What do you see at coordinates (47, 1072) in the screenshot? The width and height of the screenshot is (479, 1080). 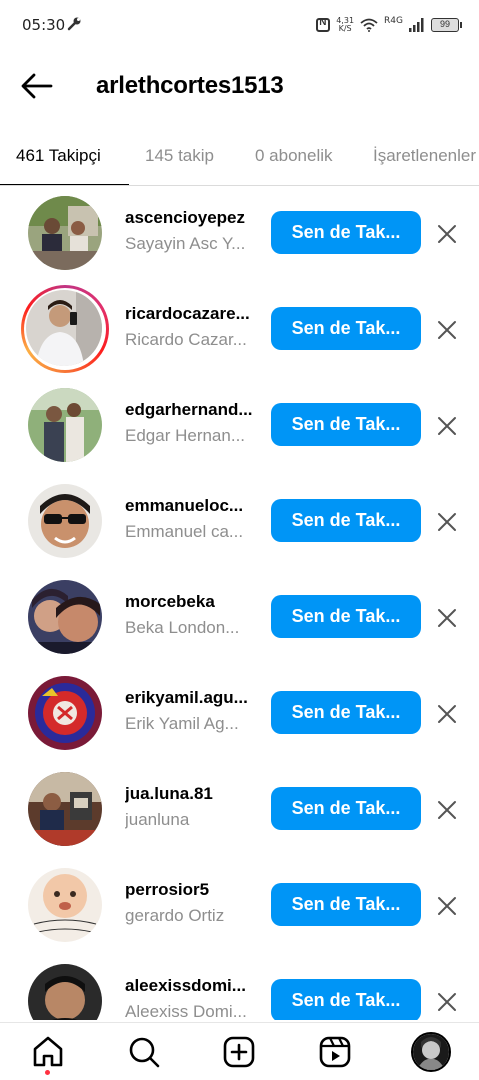 I see `notification-dot` at bounding box center [47, 1072].